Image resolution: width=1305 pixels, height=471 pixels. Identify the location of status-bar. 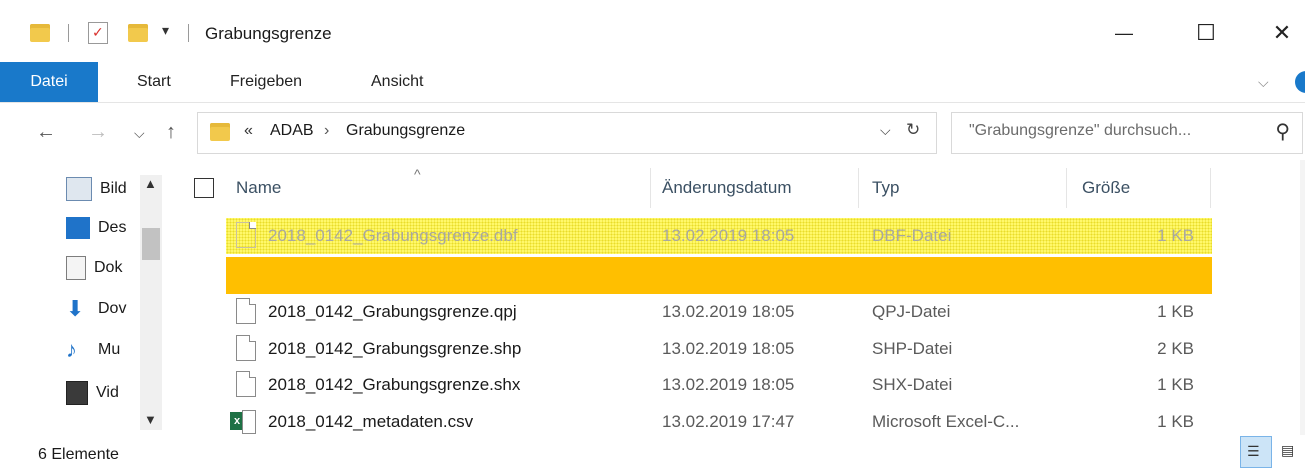
(652, 455).